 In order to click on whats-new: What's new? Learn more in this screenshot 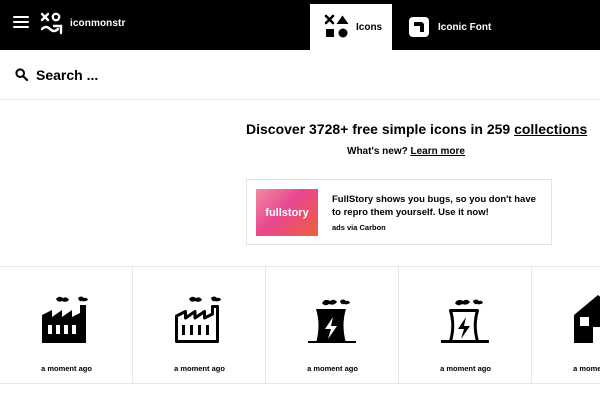, I will do `click(406, 151)`.